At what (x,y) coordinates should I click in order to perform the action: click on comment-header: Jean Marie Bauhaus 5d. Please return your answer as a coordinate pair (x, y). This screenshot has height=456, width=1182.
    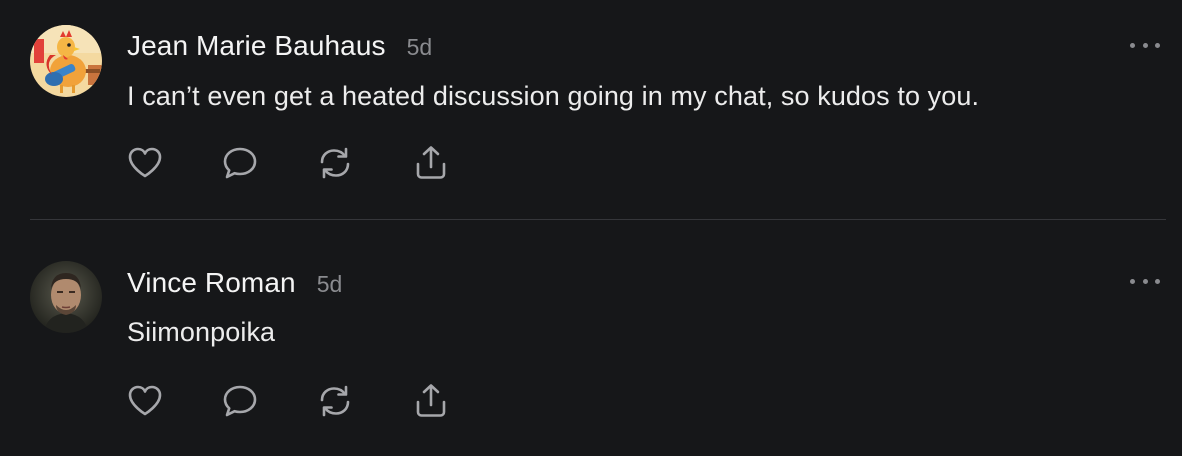
    Looking at the image, I should click on (279, 46).